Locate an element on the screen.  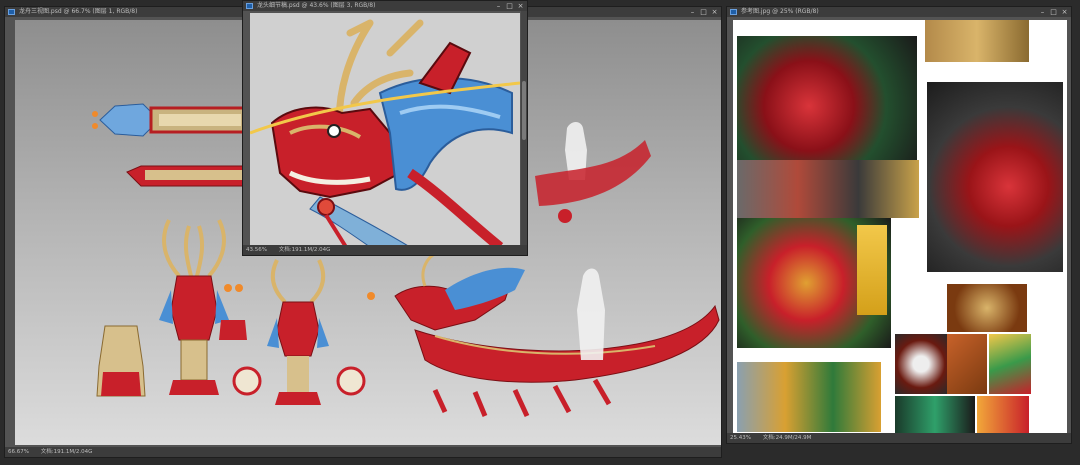
reference-photo-gold-heads is located at coordinates (809, 397).